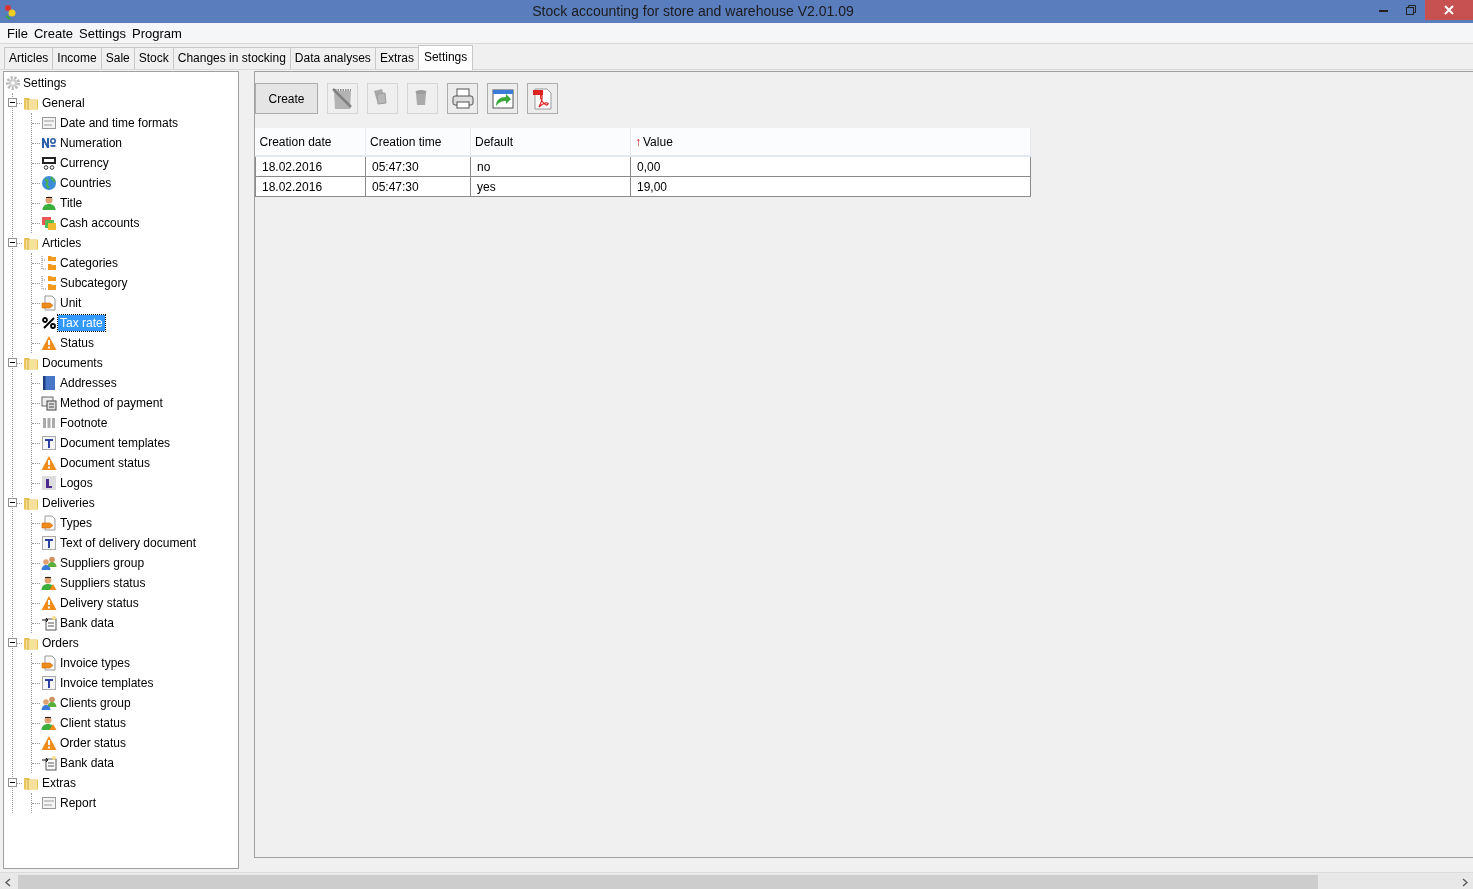 Image resolution: width=1473 pixels, height=889 pixels. Describe the element at coordinates (49, 483) in the screenshot. I see `logo-icon` at that location.